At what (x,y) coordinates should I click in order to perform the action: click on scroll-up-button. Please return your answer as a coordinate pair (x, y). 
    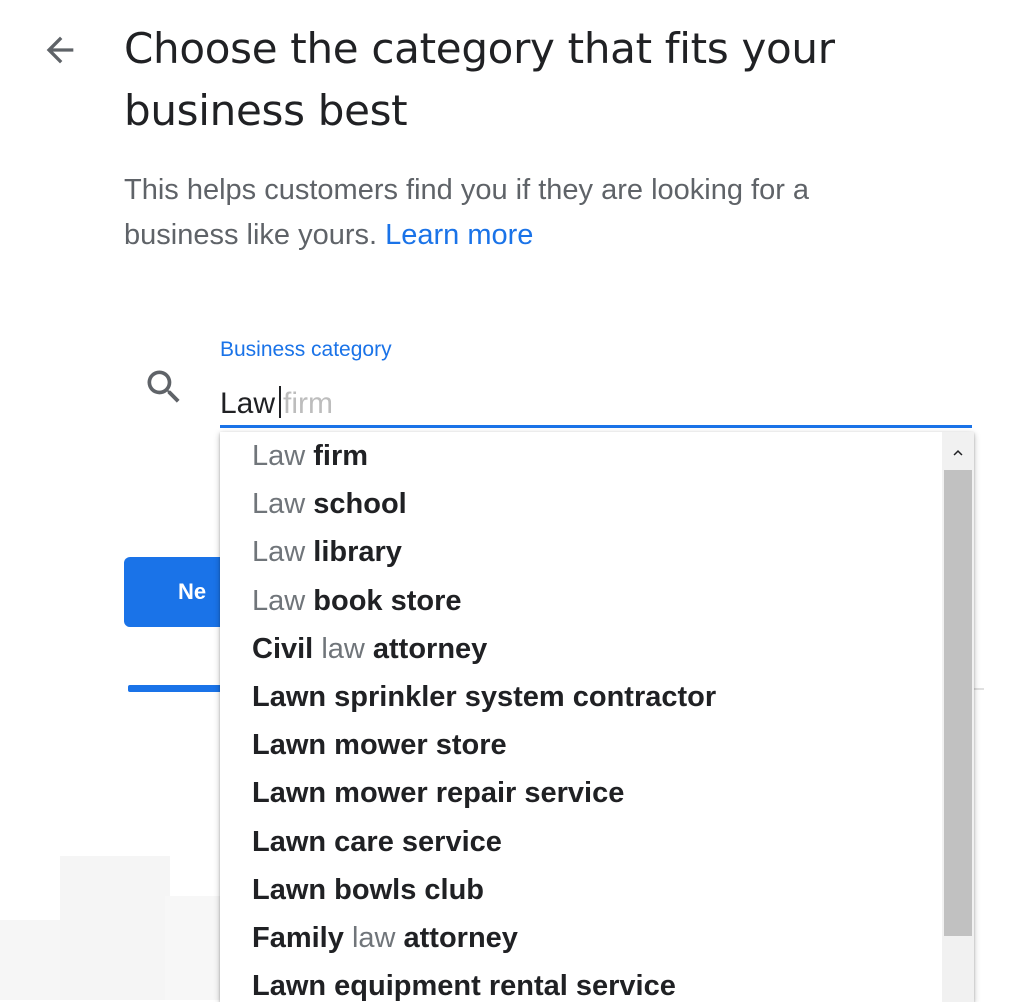
    Looking at the image, I should click on (958, 453).